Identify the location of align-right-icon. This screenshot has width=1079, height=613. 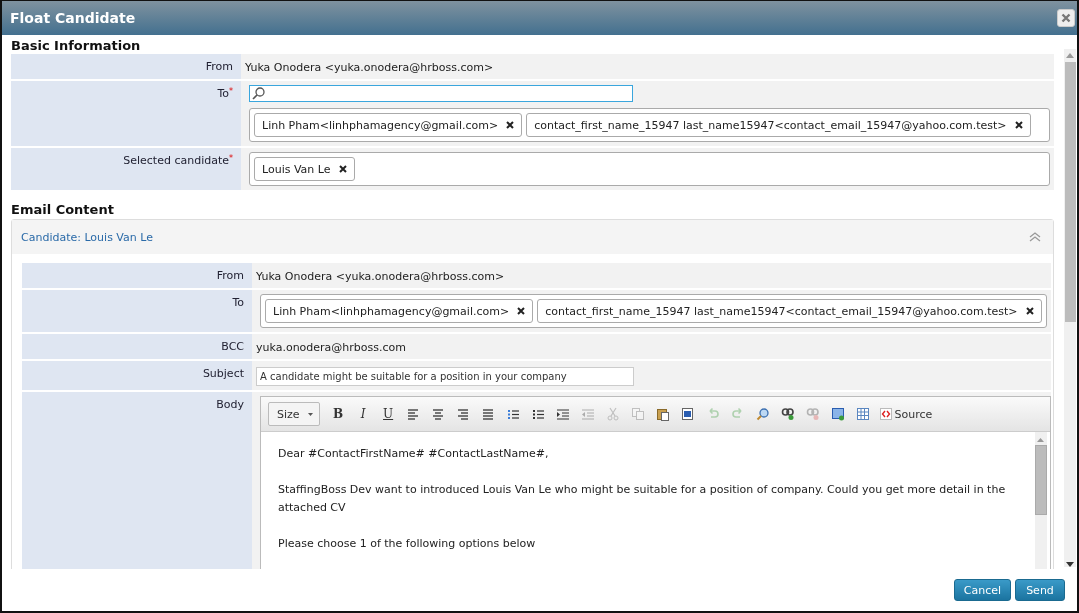
(463, 414).